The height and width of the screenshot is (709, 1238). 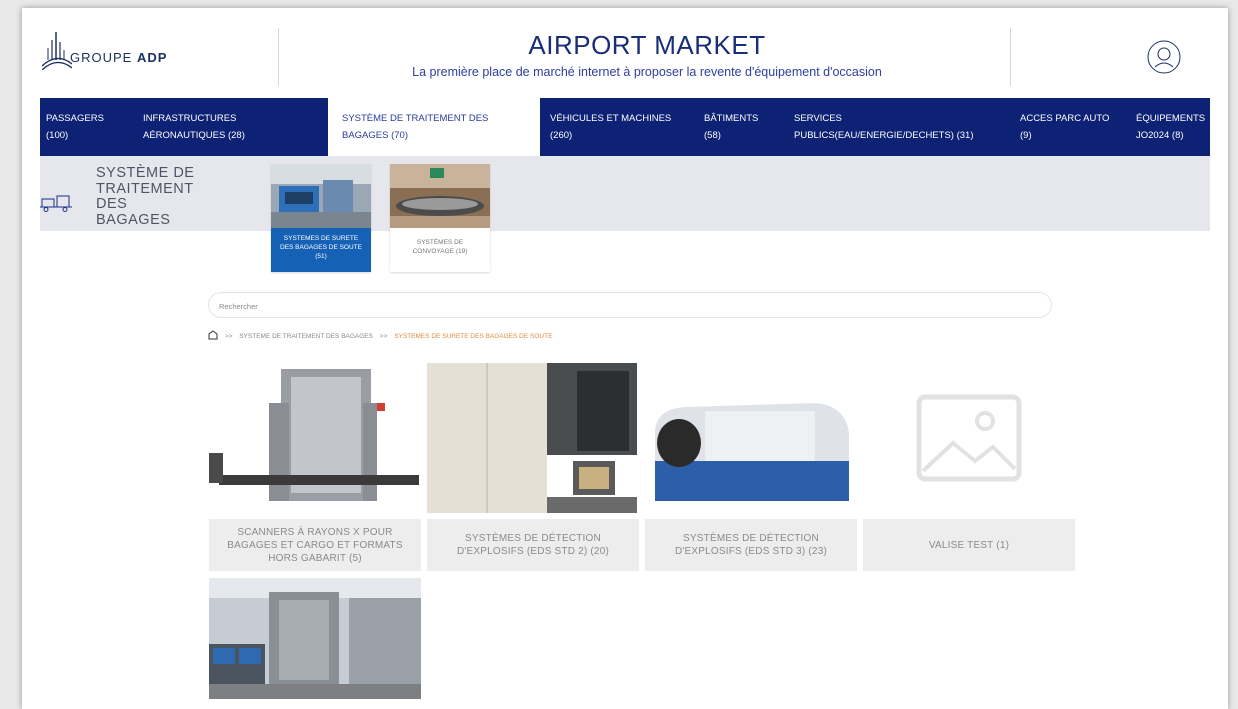 What do you see at coordinates (1064, 127) in the screenshot?
I see `nav-item-acces-parc-auto: ACCES PARC AUTO (9)` at bounding box center [1064, 127].